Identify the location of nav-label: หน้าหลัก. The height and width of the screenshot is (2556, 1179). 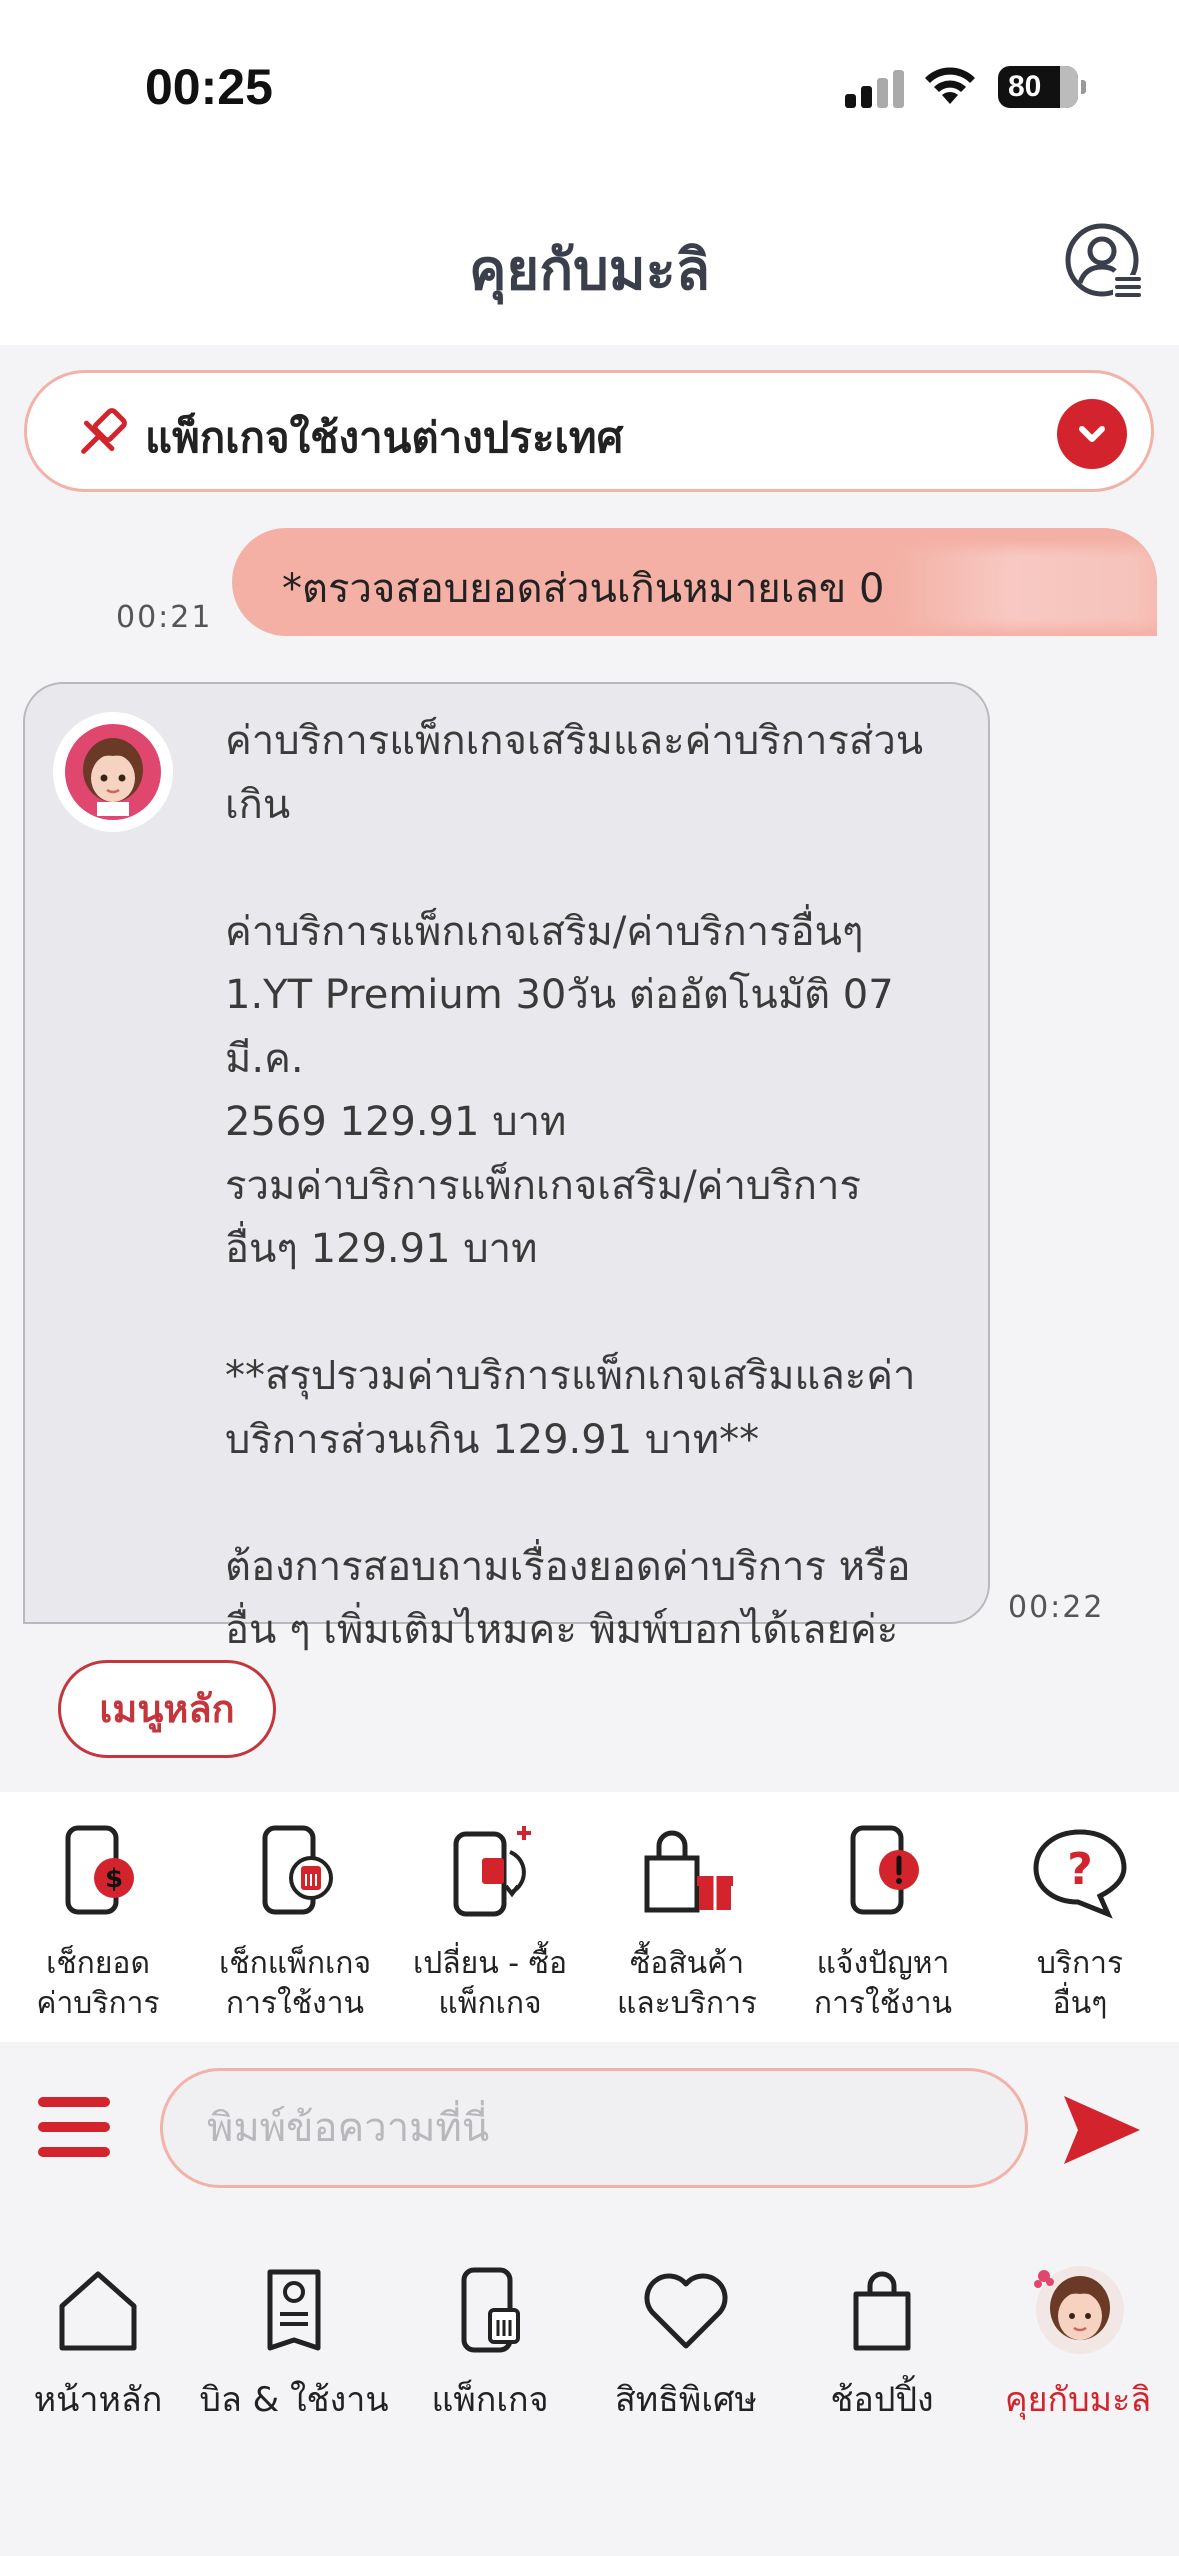
(98, 2400).